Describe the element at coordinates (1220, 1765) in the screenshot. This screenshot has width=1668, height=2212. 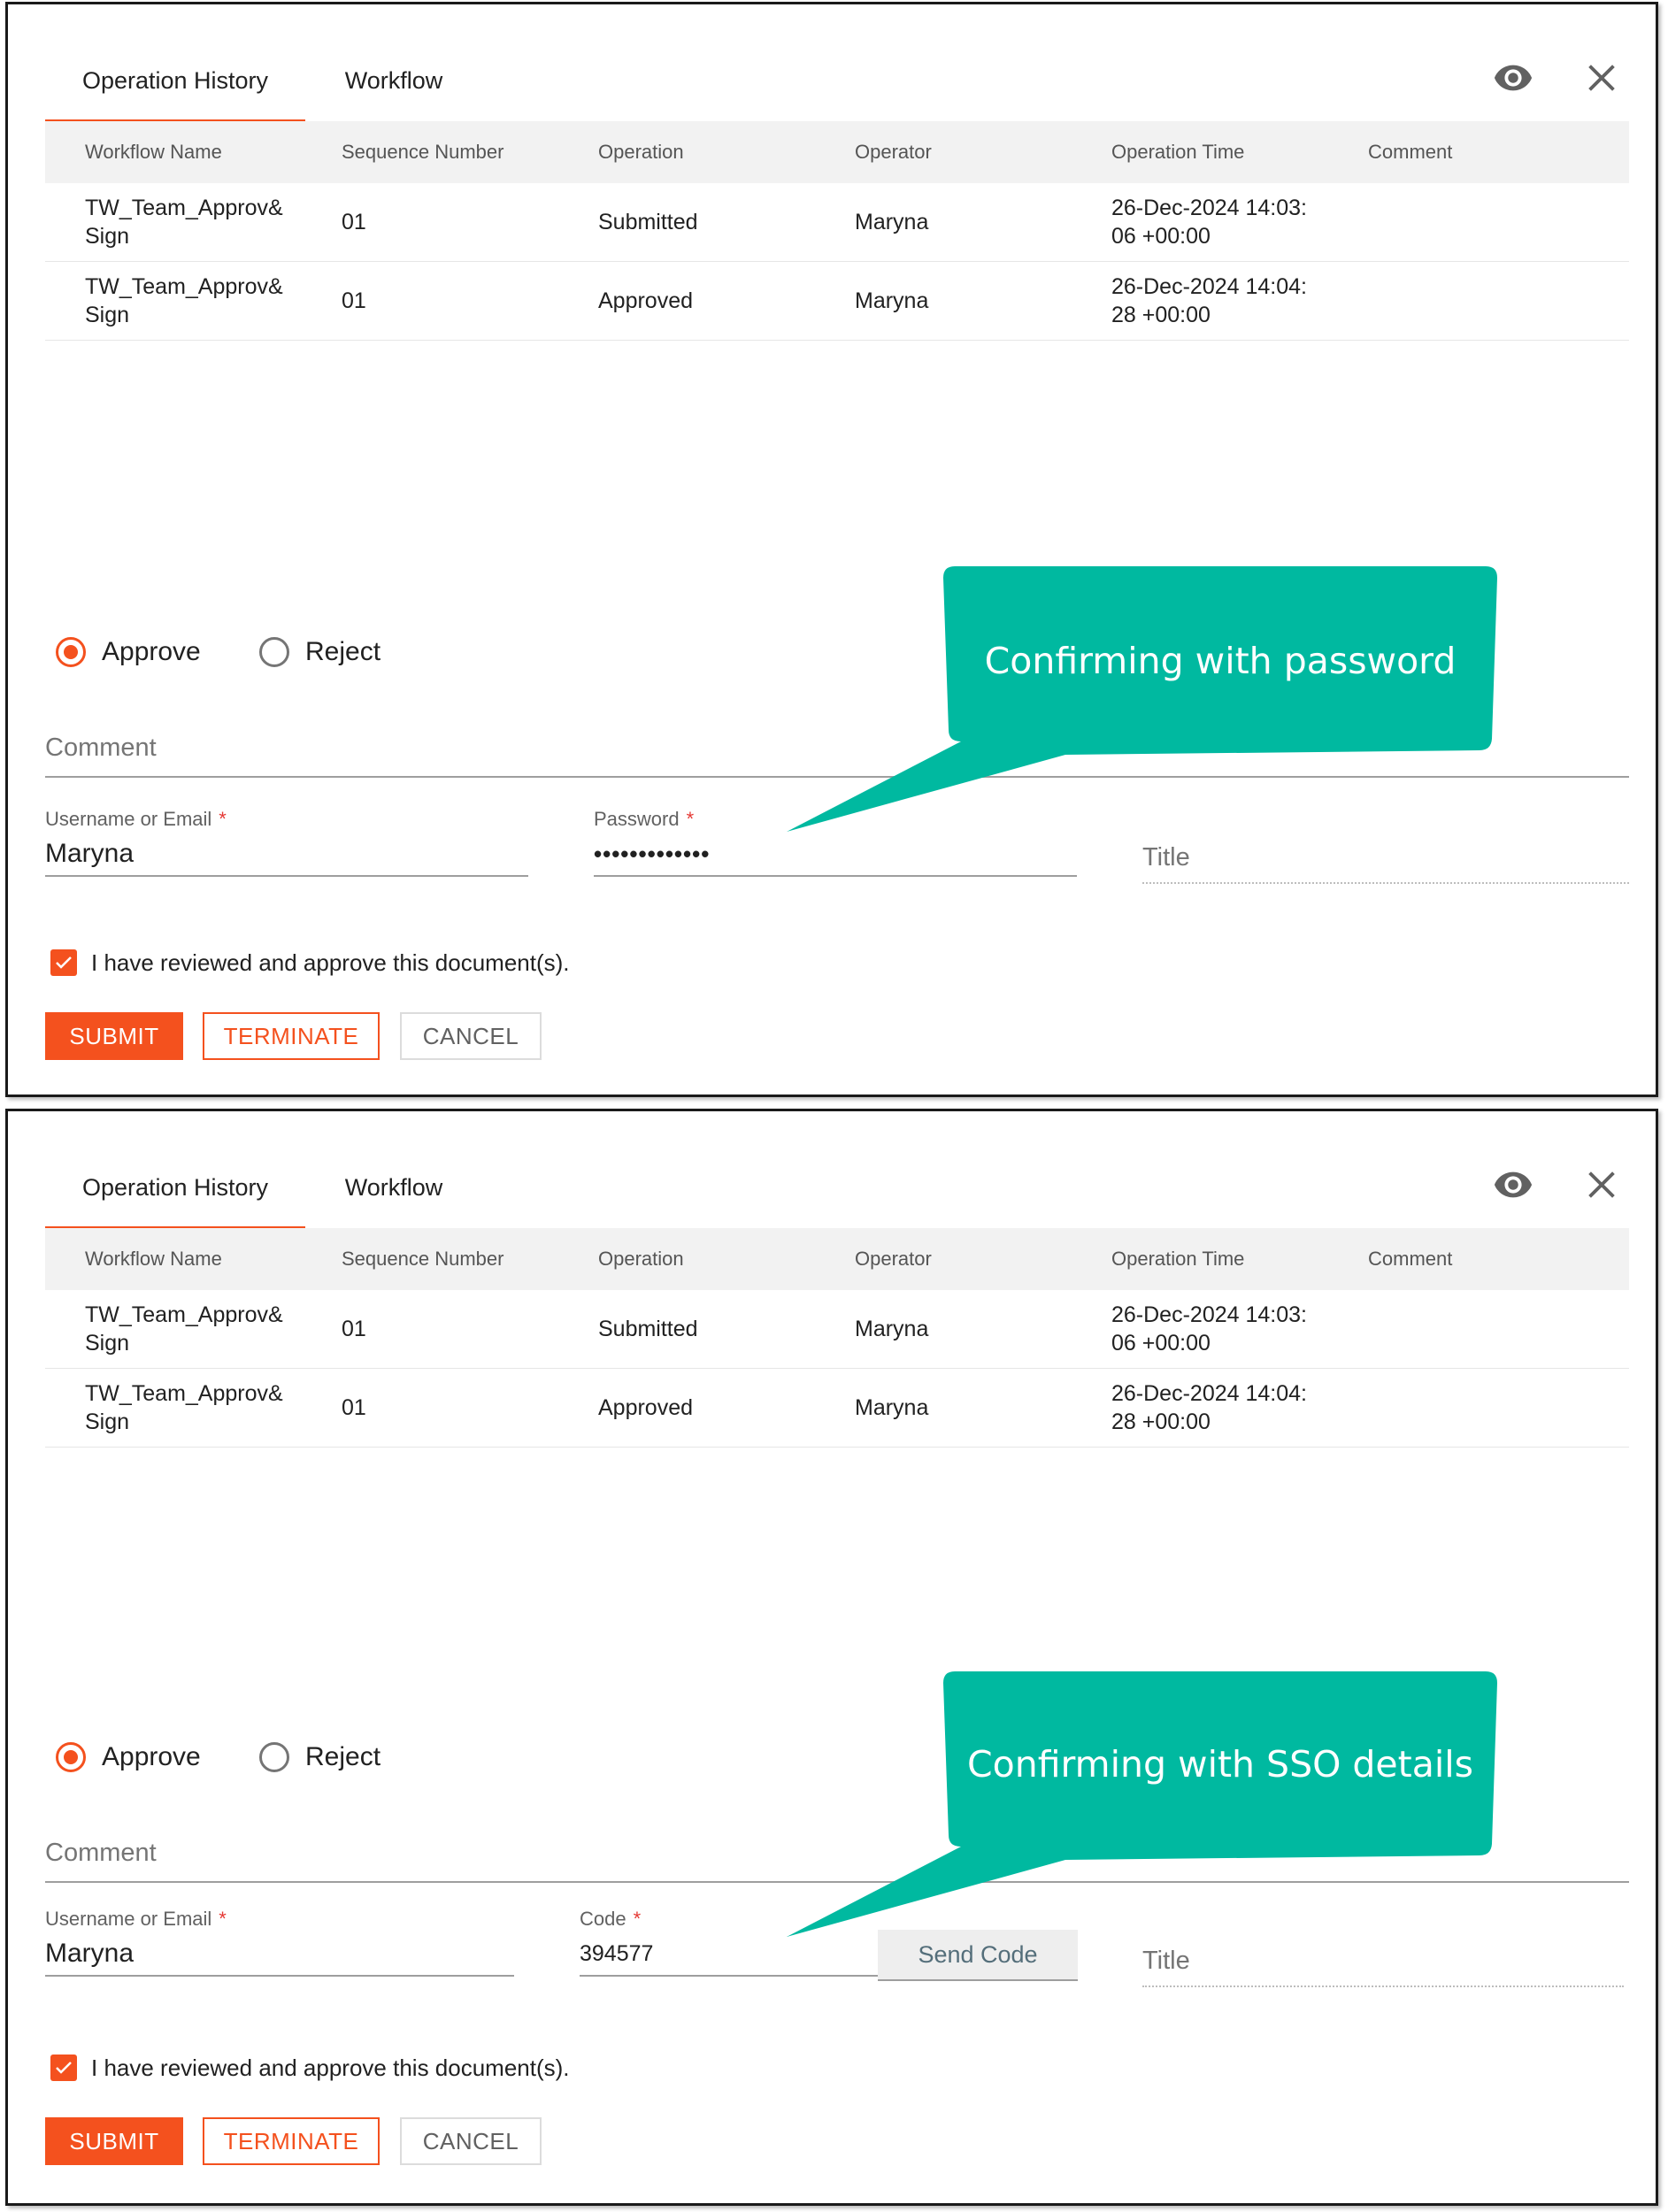
I see `callout-text: Confirming with SSO details` at that location.